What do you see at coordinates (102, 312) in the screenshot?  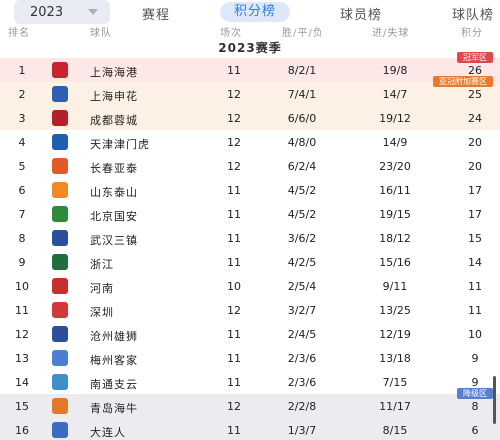 I see `team-name: 深圳` at bounding box center [102, 312].